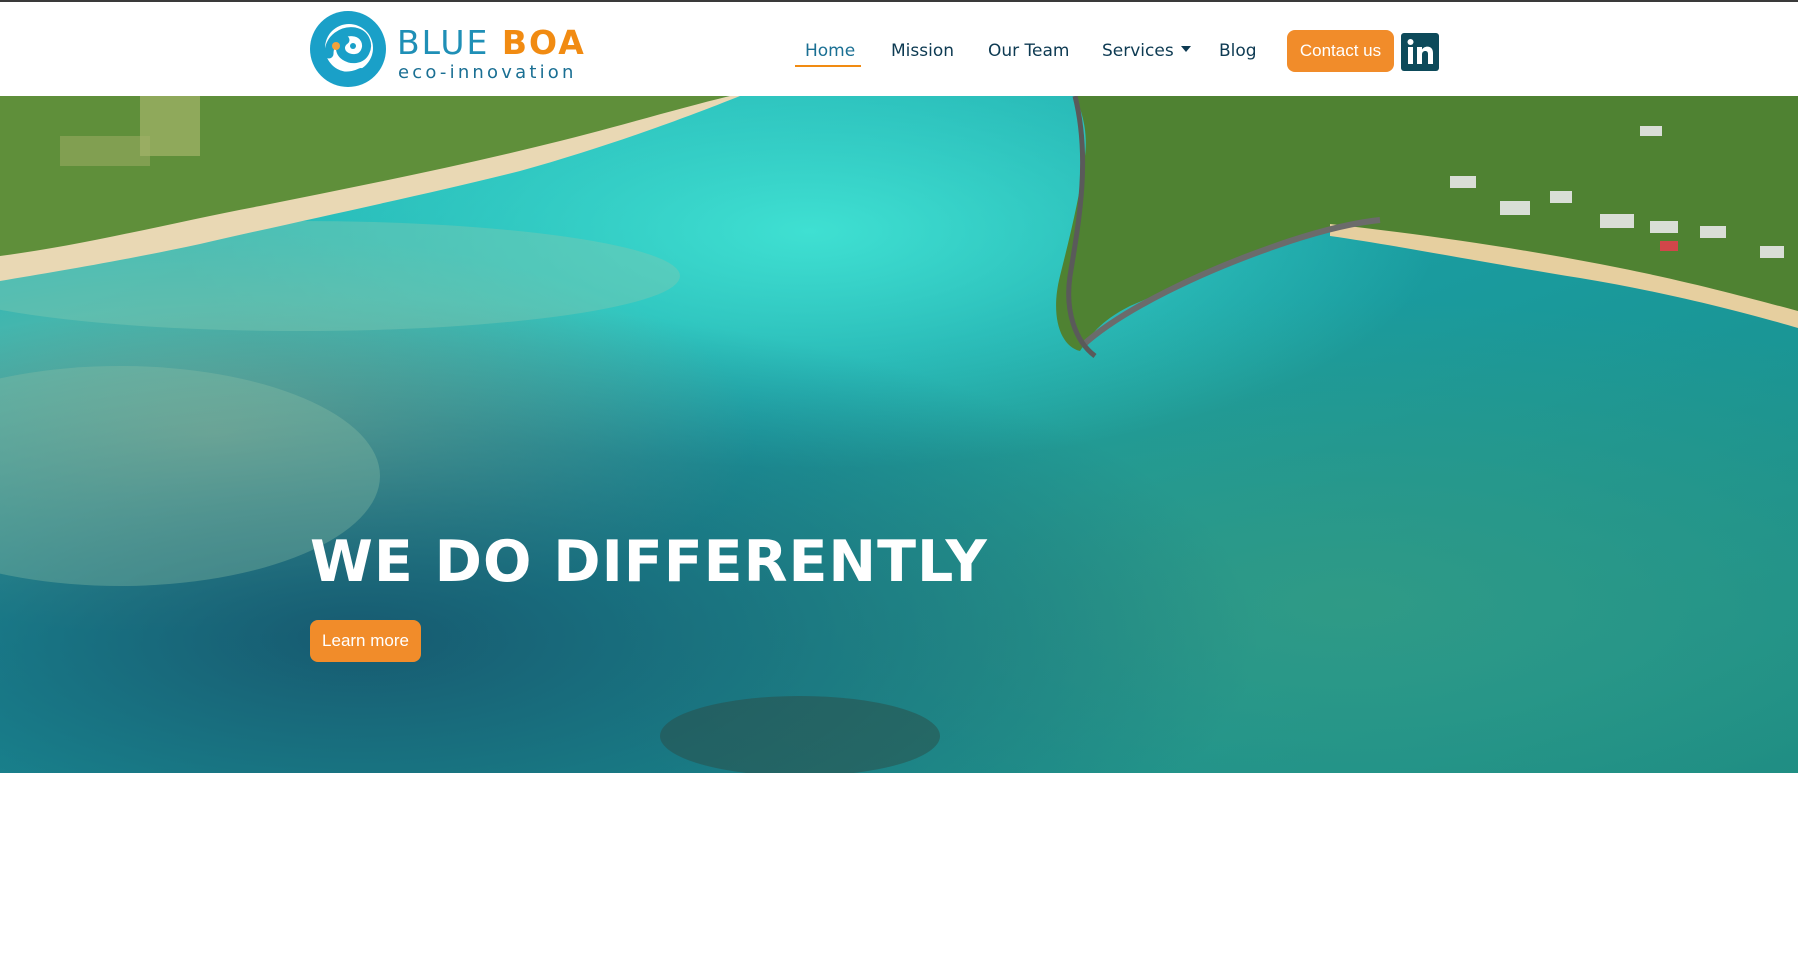 Image resolution: width=1798 pixels, height=965 pixels. Describe the element at coordinates (1028, 51) in the screenshot. I see `nav-item-our-team: Our Team` at that location.